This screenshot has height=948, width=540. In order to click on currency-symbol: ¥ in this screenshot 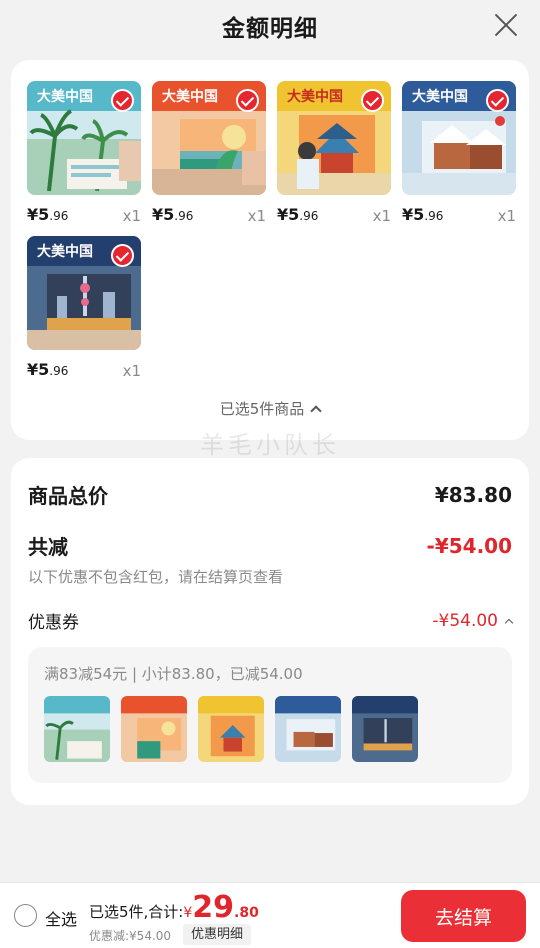, I will do `click(188, 913)`.